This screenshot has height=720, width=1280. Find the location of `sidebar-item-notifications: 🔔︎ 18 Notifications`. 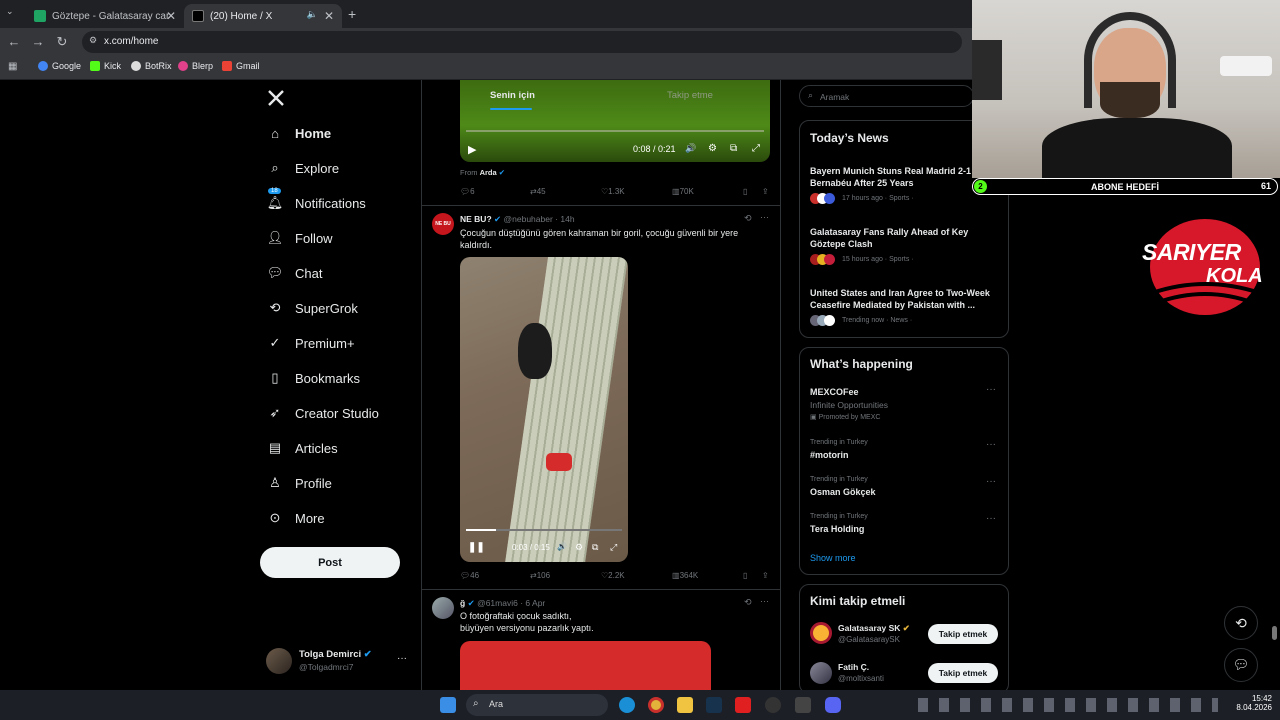

sidebar-item-notifications: 🔔︎ 18 Notifications is located at coordinates (316, 201).